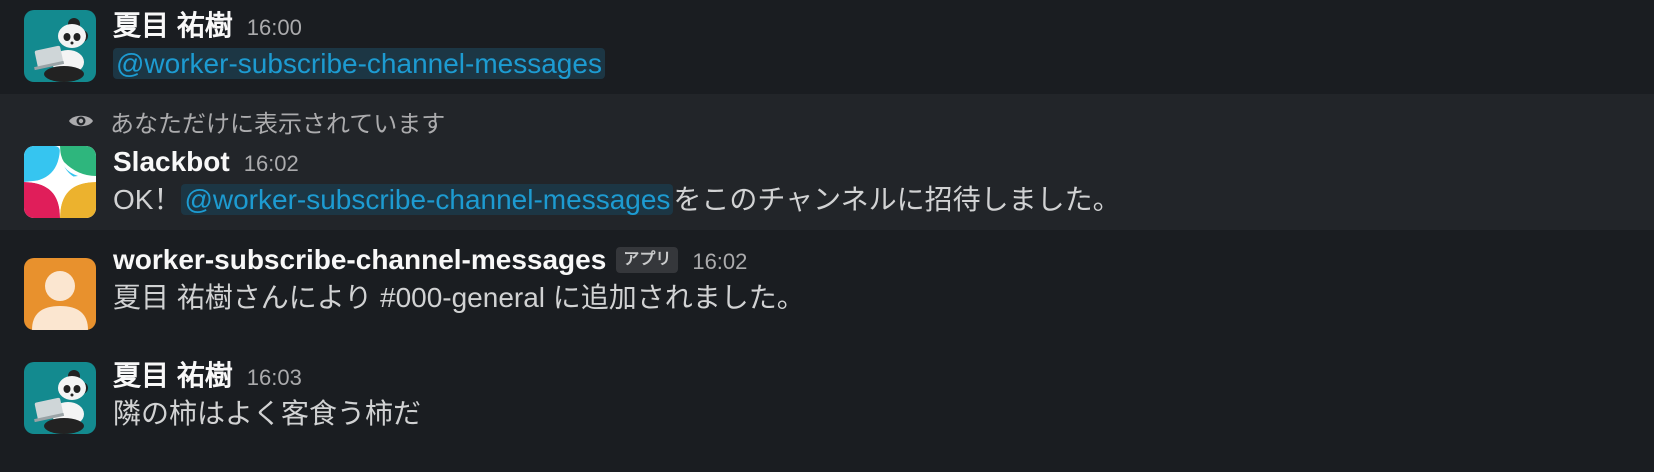 This screenshot has width=1654, height=472. What do you see at coordinates (459, 297) in the screenshot?
I see `message-body: 夏目 祐樹さんにより #000-general に追加されました。` at bounding box center [459, 297].